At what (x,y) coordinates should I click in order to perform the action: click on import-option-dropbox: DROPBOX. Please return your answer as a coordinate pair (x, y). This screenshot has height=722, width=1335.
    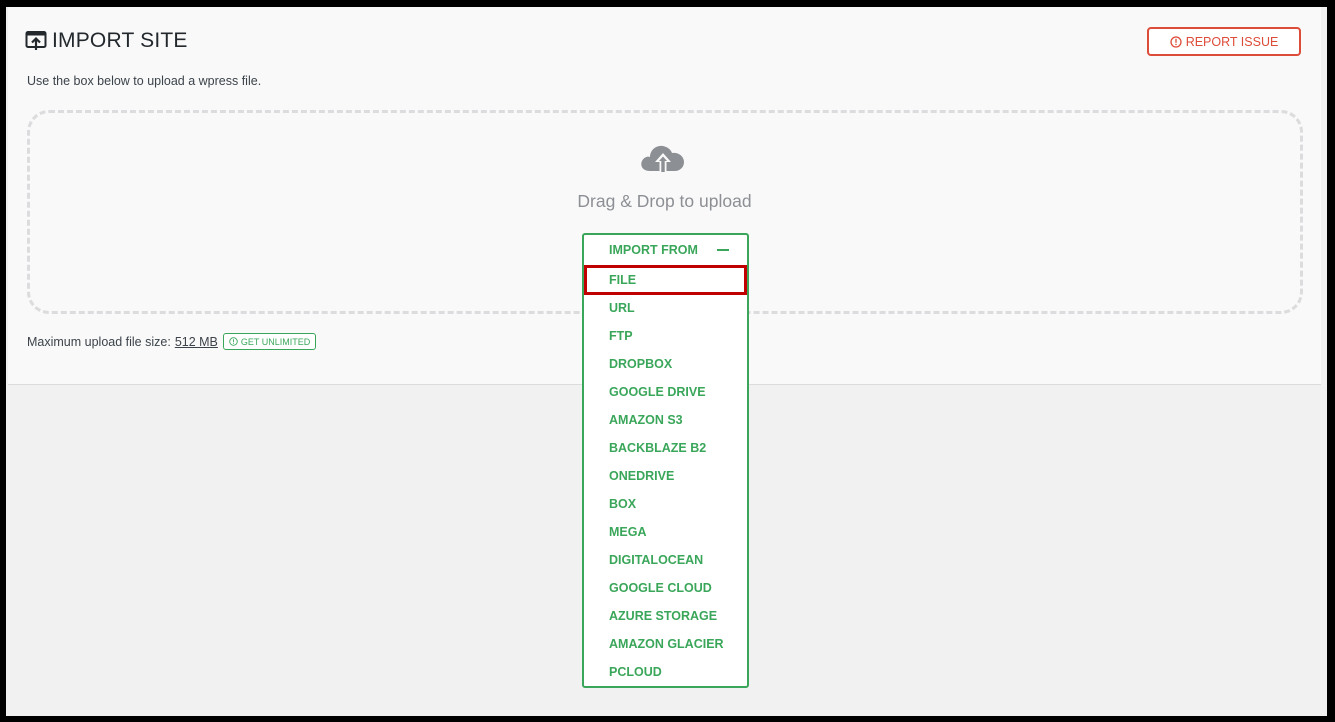
    Looking at the image, I should click on (640, 364).